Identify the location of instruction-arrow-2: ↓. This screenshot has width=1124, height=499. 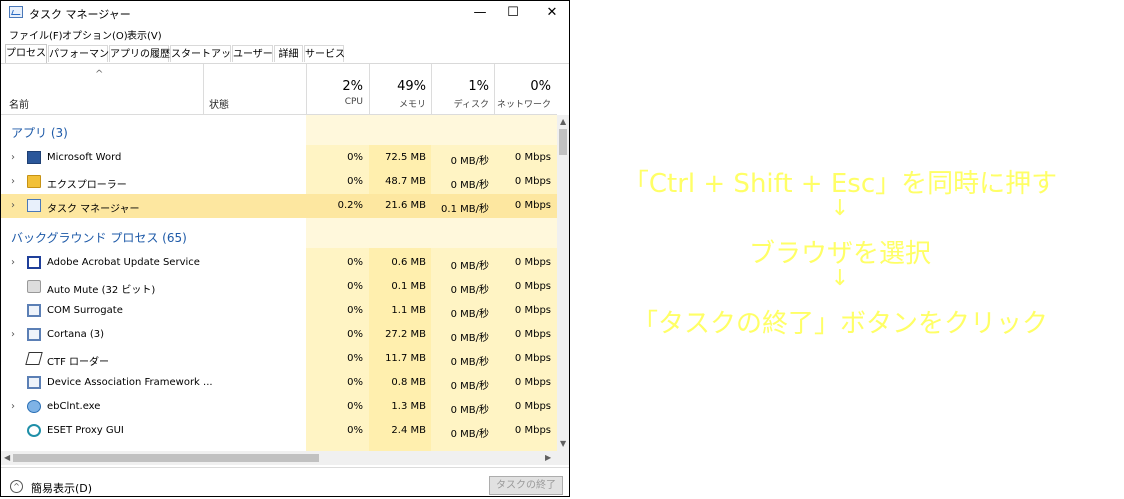
(840, 278).